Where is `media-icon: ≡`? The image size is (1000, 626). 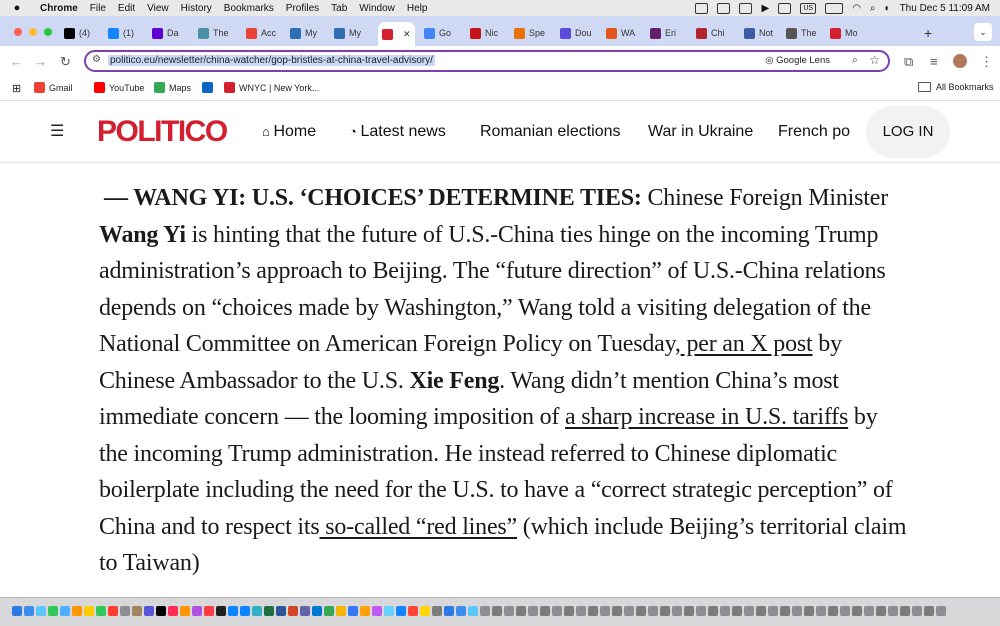 media-icon: ≡ is located at coordinates (934, 61).